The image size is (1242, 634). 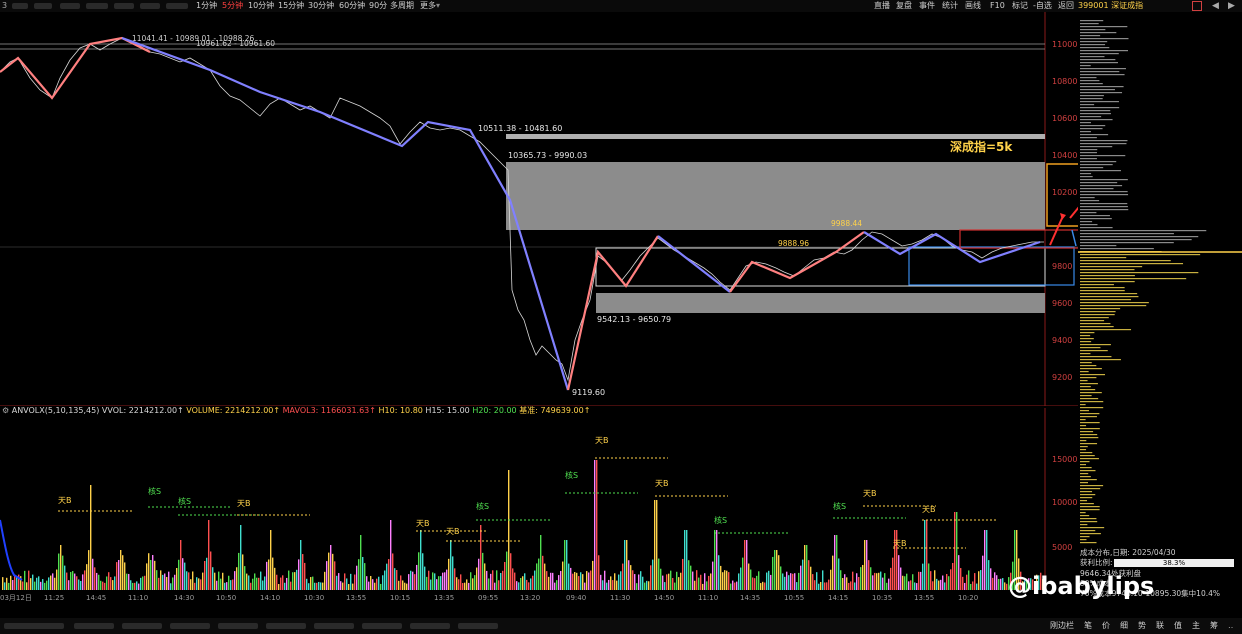 I want to click on tab-pen: 笔, so click(x=1088, y=626).